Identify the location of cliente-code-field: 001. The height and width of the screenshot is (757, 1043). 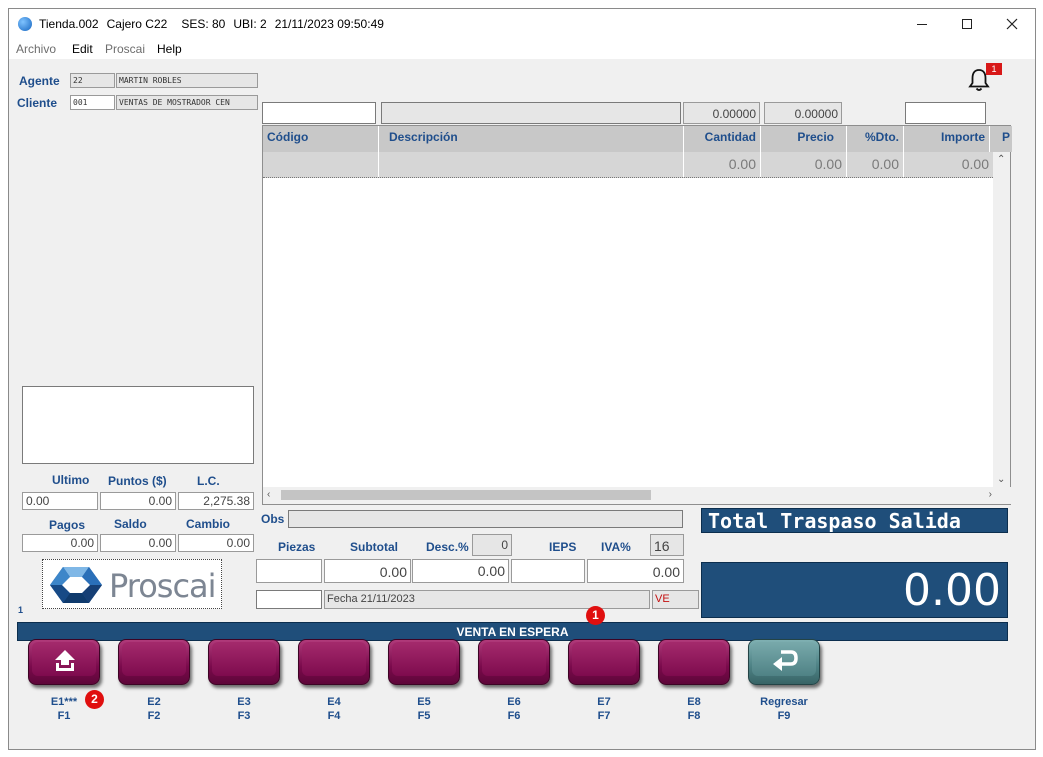
(92, 102).